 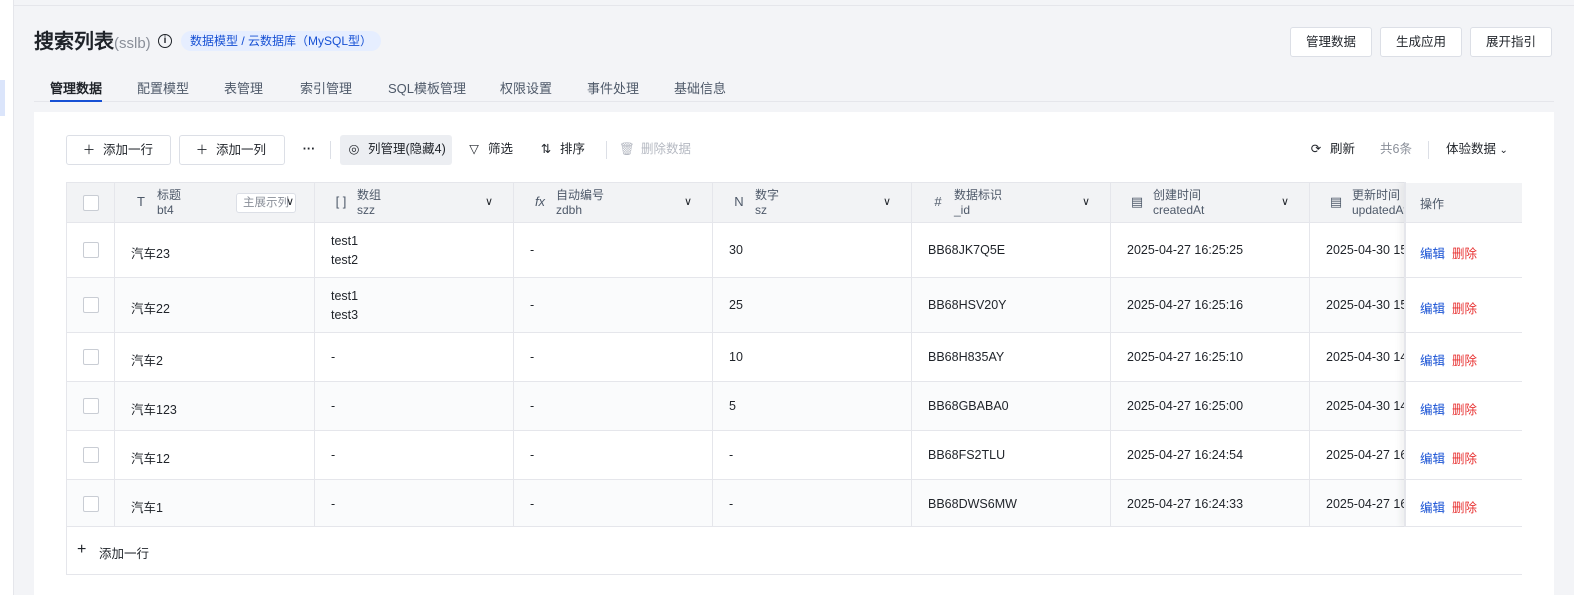 I want to click on expand-guide-button: 展开指引, so click(x=1511, y=42).